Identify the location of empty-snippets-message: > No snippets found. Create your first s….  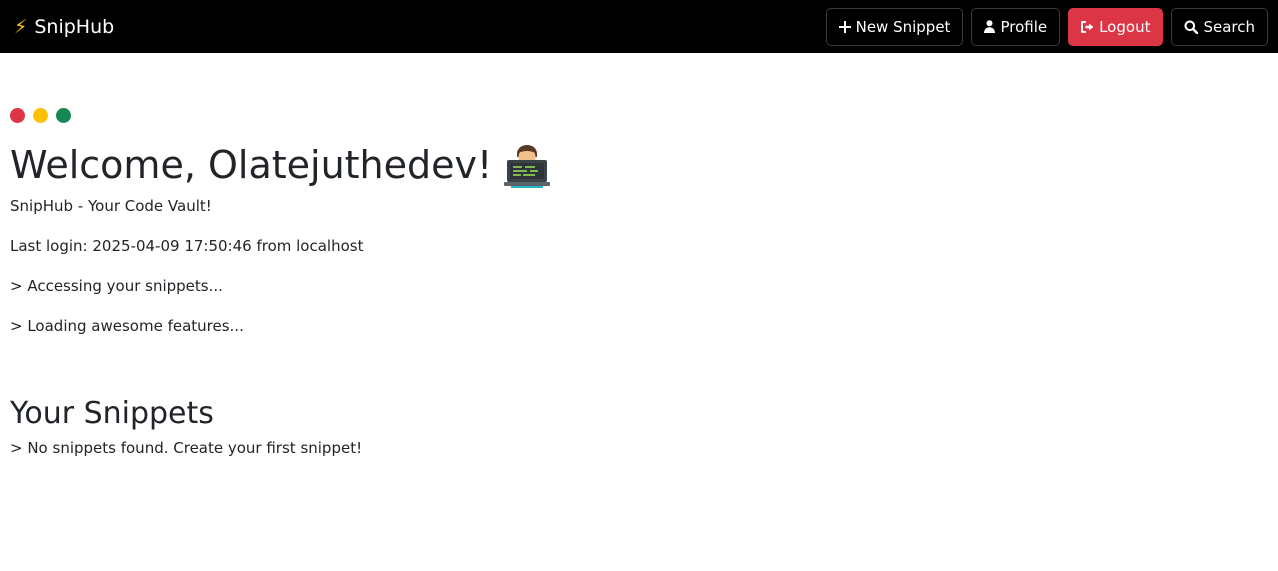
(186, 448).